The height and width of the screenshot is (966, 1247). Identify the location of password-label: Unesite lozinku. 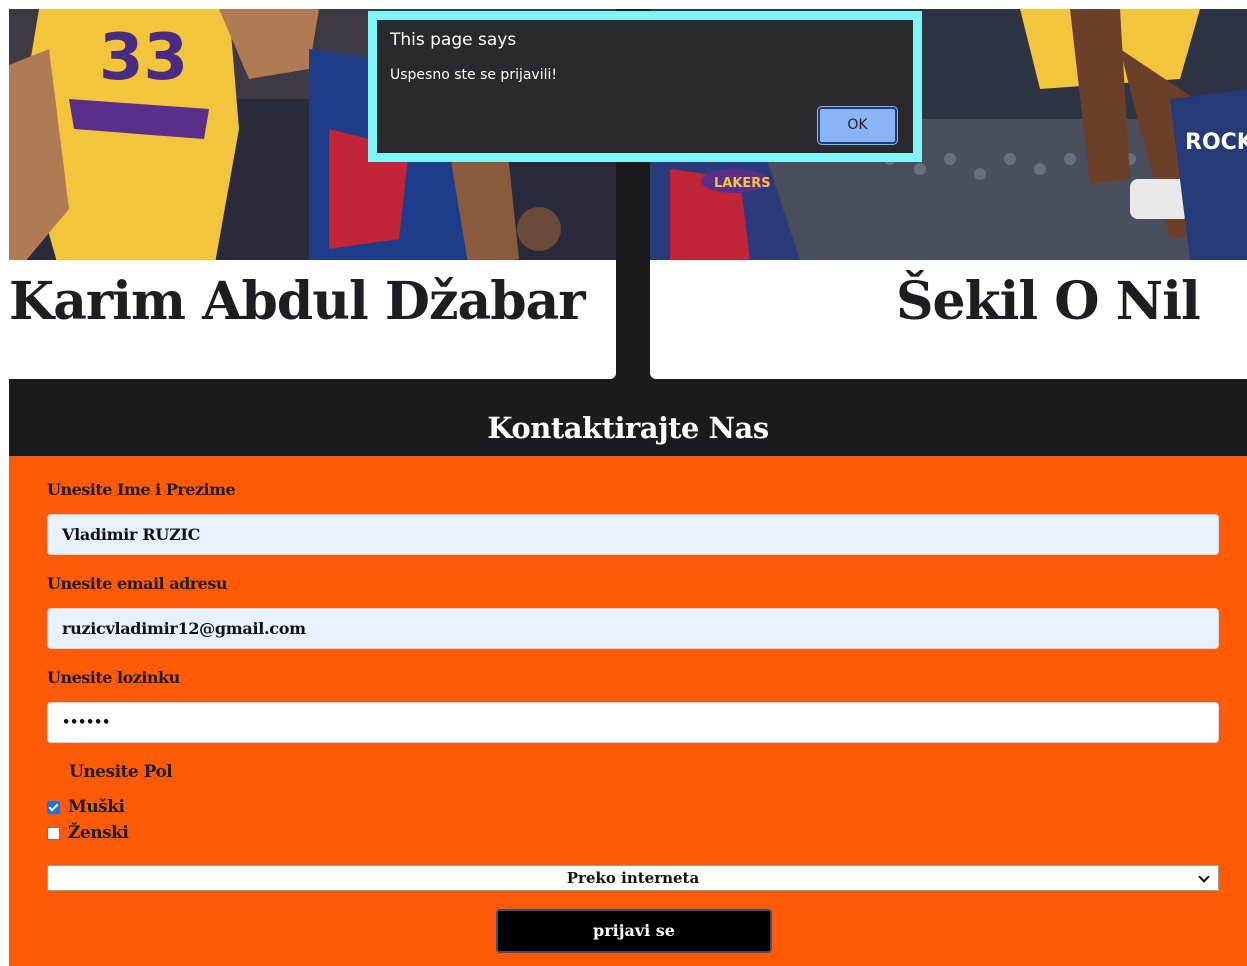
(113, 677).